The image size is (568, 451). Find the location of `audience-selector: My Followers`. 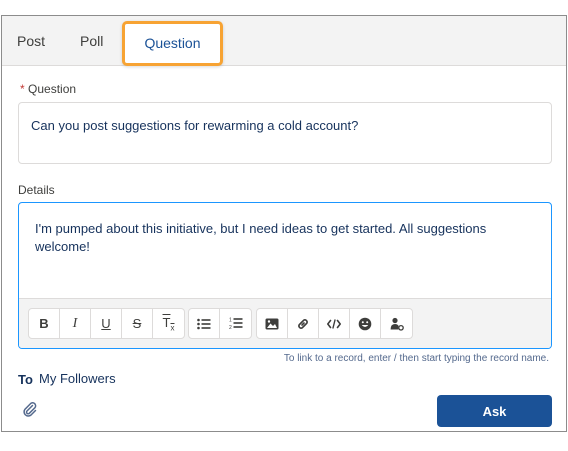

audience-selector: My Followers is located at coordinates (77, 378).